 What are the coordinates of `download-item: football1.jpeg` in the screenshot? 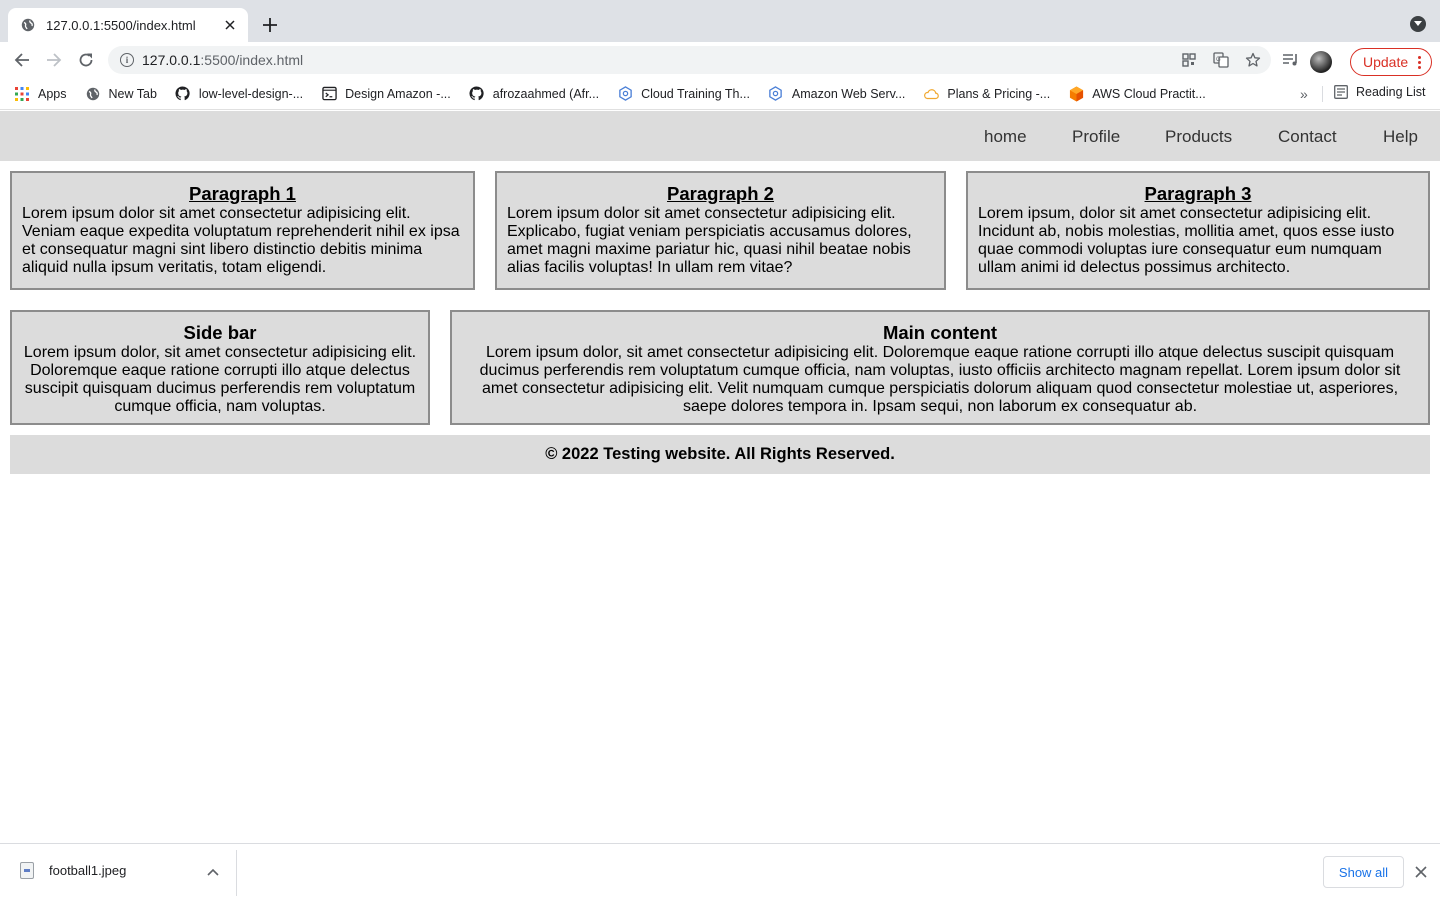 It's located at (73, 870).